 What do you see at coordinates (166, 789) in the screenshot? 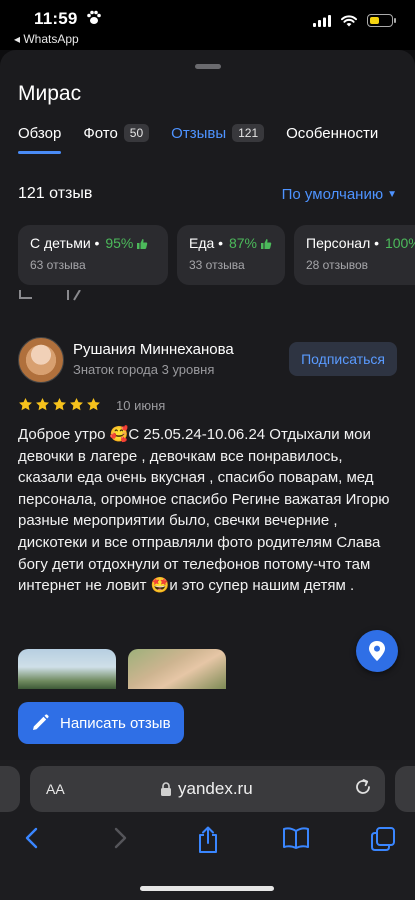
I see `lock-icon` at bounding box center [166, 789].